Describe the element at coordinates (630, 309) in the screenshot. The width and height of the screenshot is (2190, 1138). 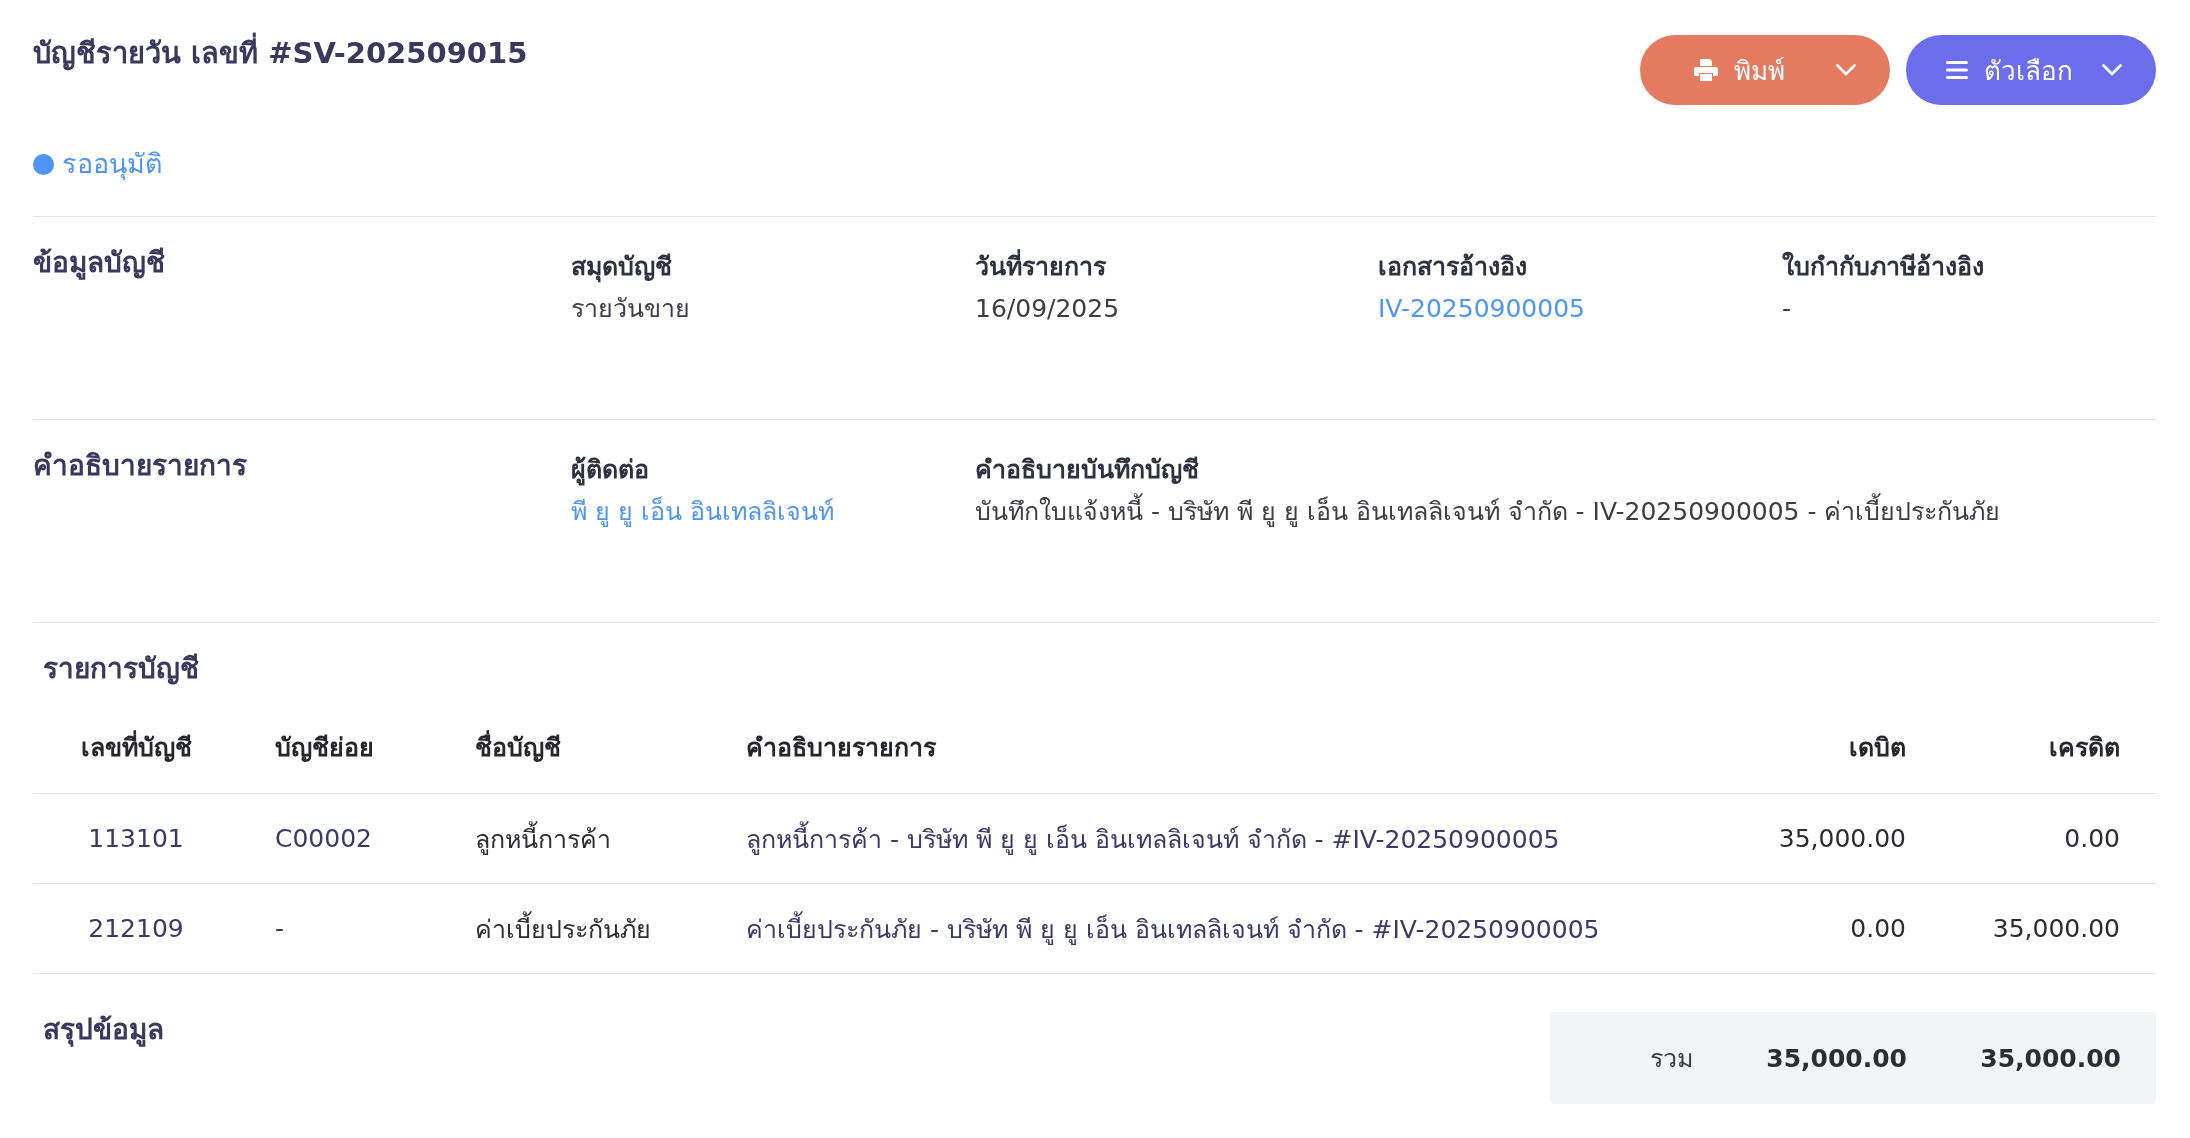
I see `field-value: รายวันขาย` at that location.